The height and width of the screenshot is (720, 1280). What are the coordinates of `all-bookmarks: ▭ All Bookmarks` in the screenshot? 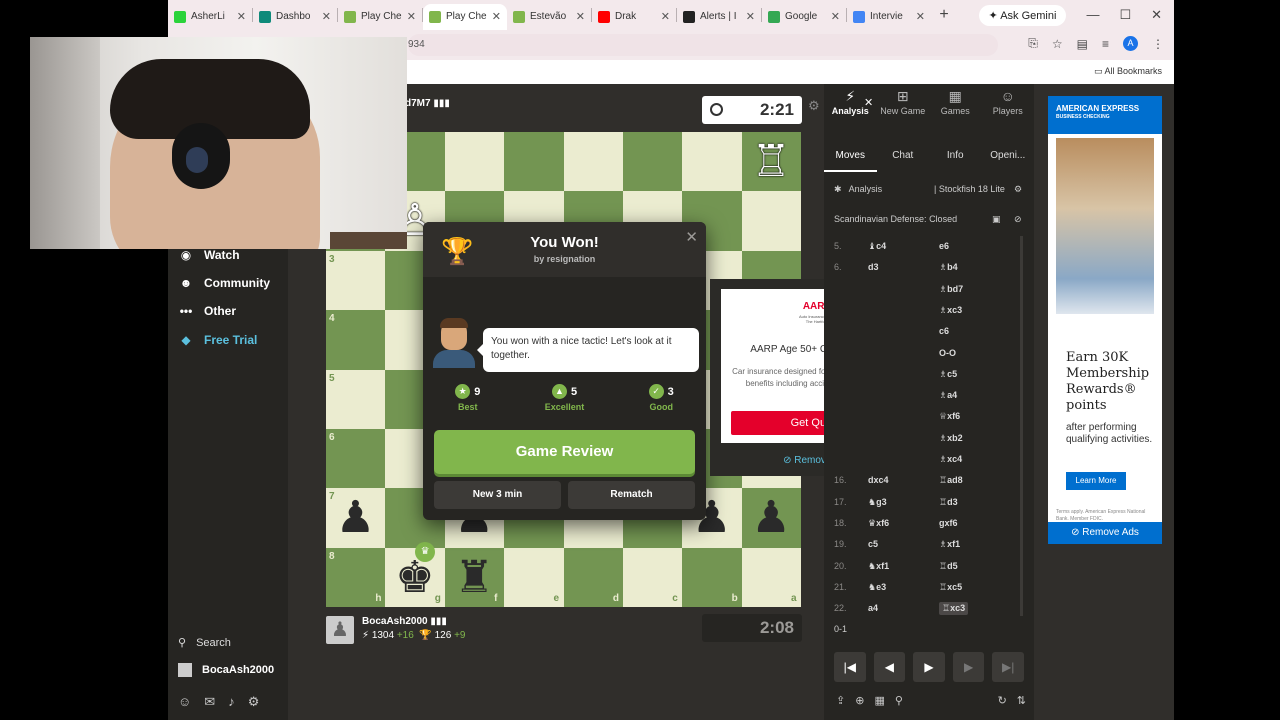 It's located at (1128, 71).